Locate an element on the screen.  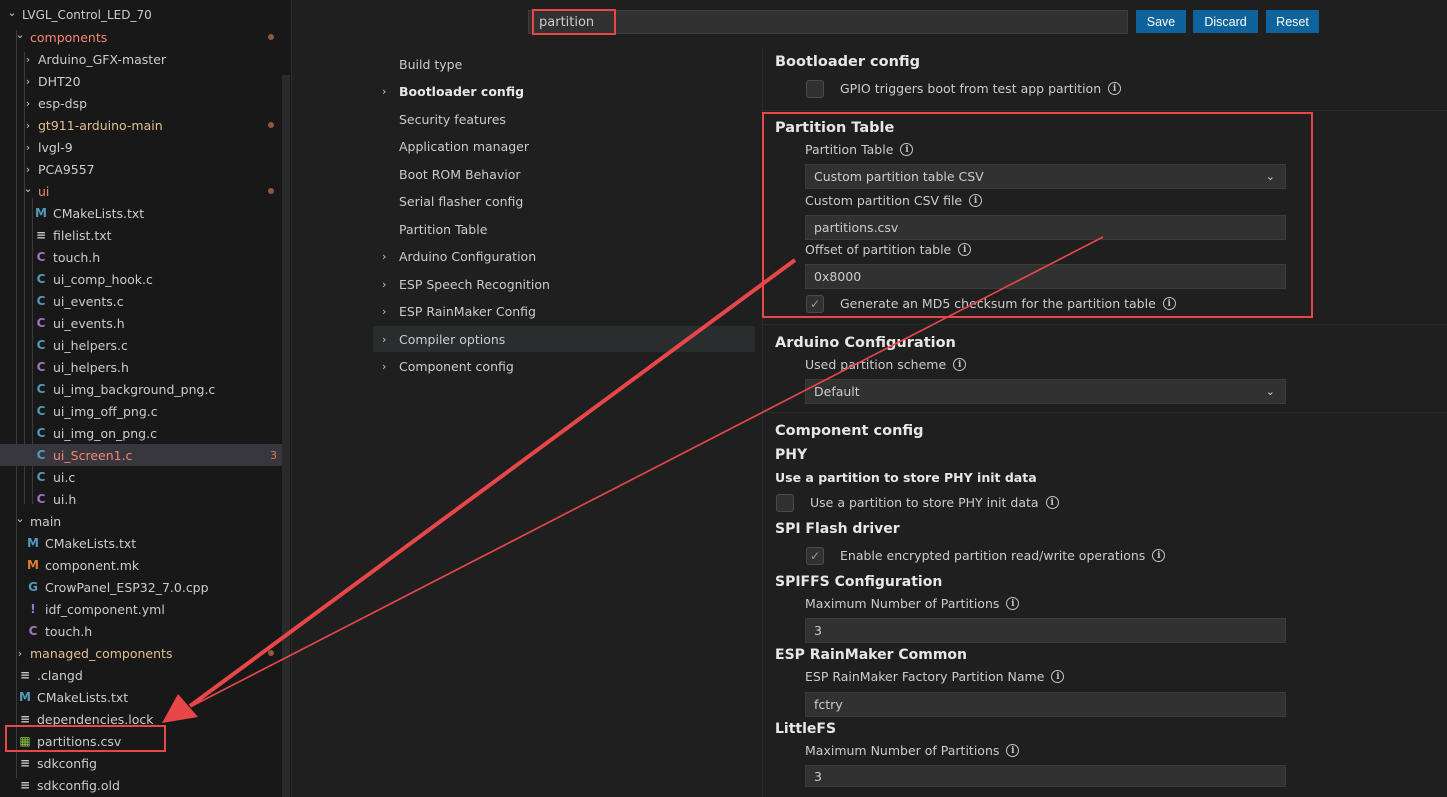
toc-item: › Component config is located at coordinates (564, 367).